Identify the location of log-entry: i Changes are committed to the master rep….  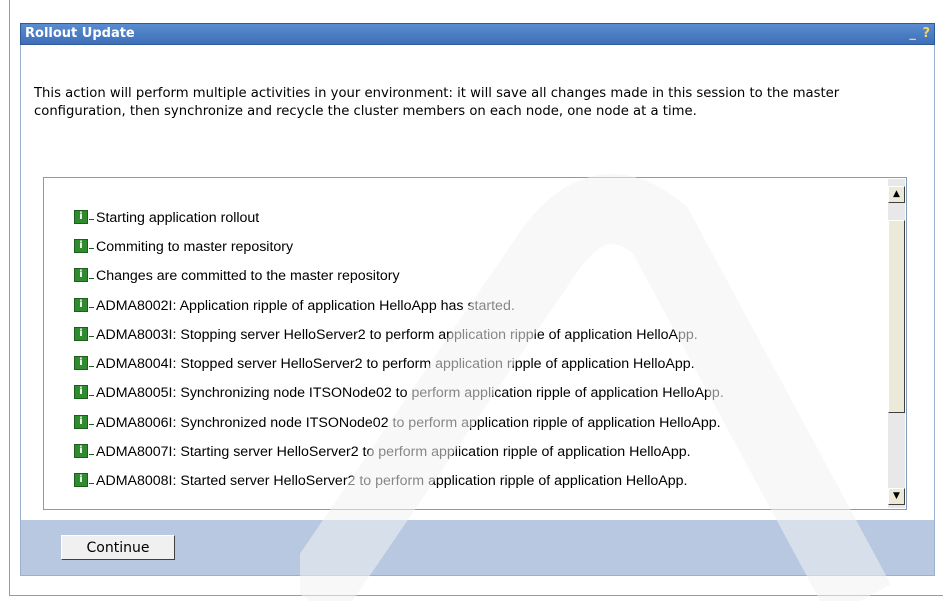
(399, 276).